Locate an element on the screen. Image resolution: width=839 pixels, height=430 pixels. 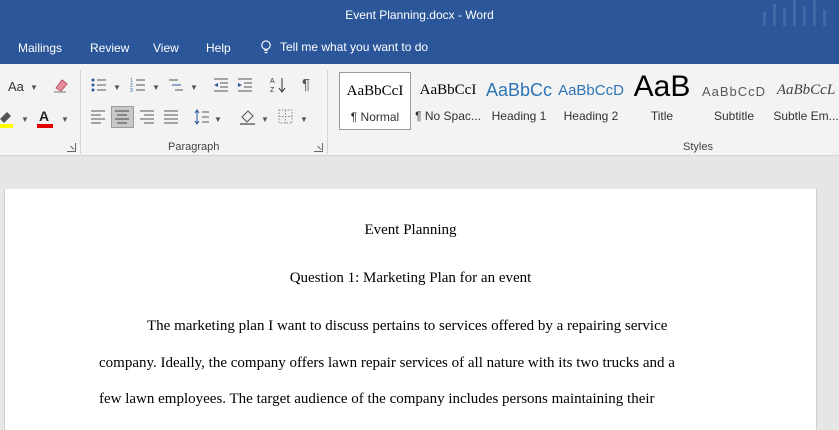
align-left-icon is located at coordinates (98, 117).